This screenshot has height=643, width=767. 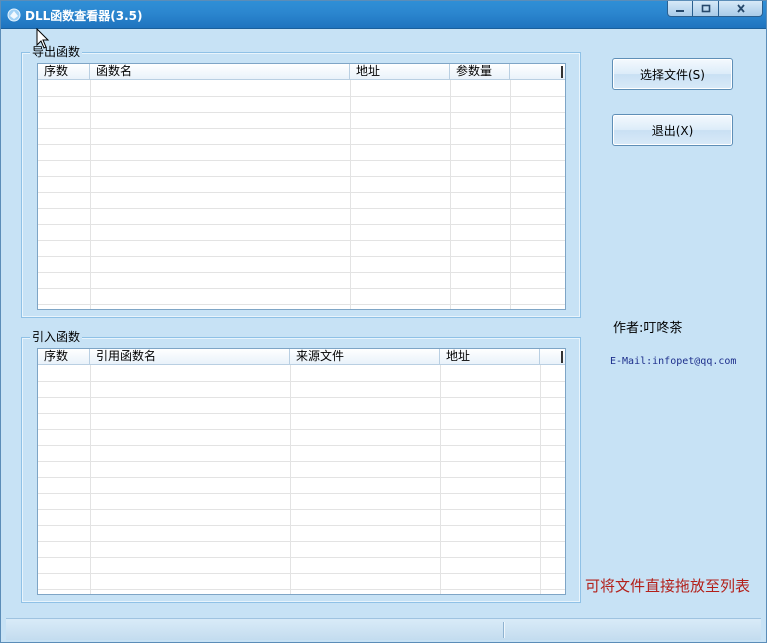 What do you see at coordinates (562, 357) in the screenshot?
I see `import-header-end-marker` at bounding box center [562, 357].